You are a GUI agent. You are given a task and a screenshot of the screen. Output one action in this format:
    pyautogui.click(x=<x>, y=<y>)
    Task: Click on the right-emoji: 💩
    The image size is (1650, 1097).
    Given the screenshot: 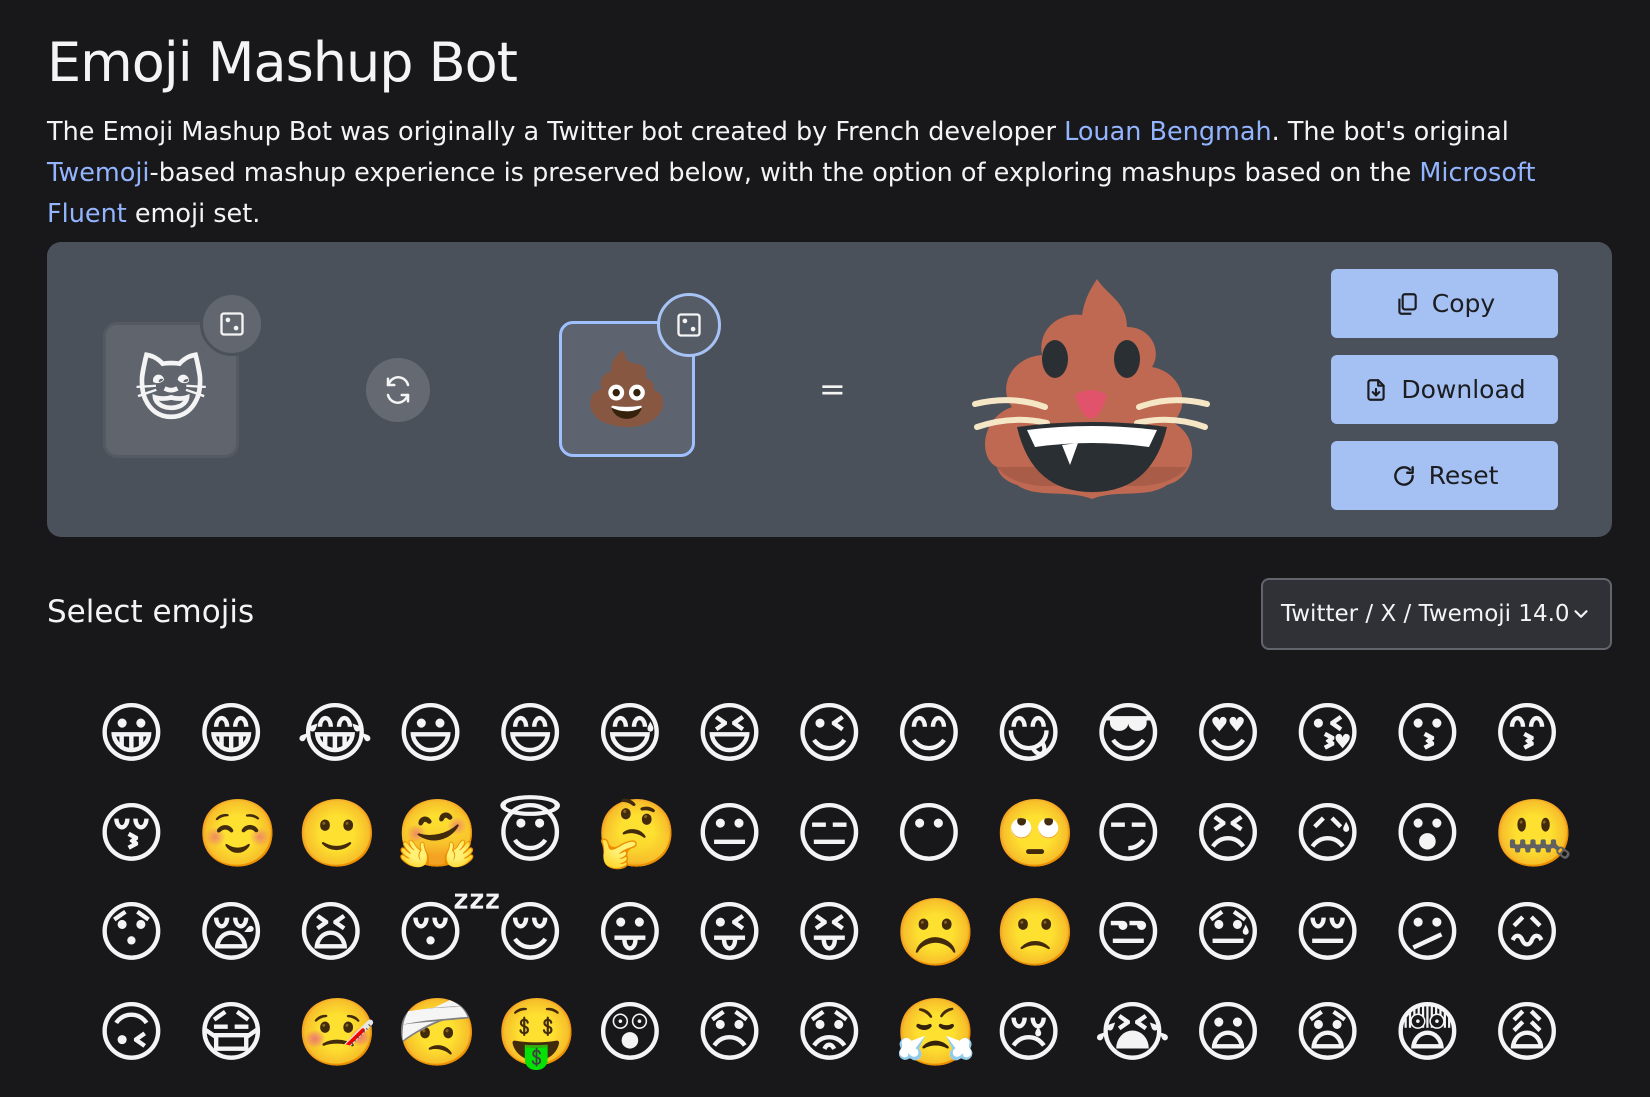 What is the action you would take?
    pyautogui.click(x=627, y=389)
    